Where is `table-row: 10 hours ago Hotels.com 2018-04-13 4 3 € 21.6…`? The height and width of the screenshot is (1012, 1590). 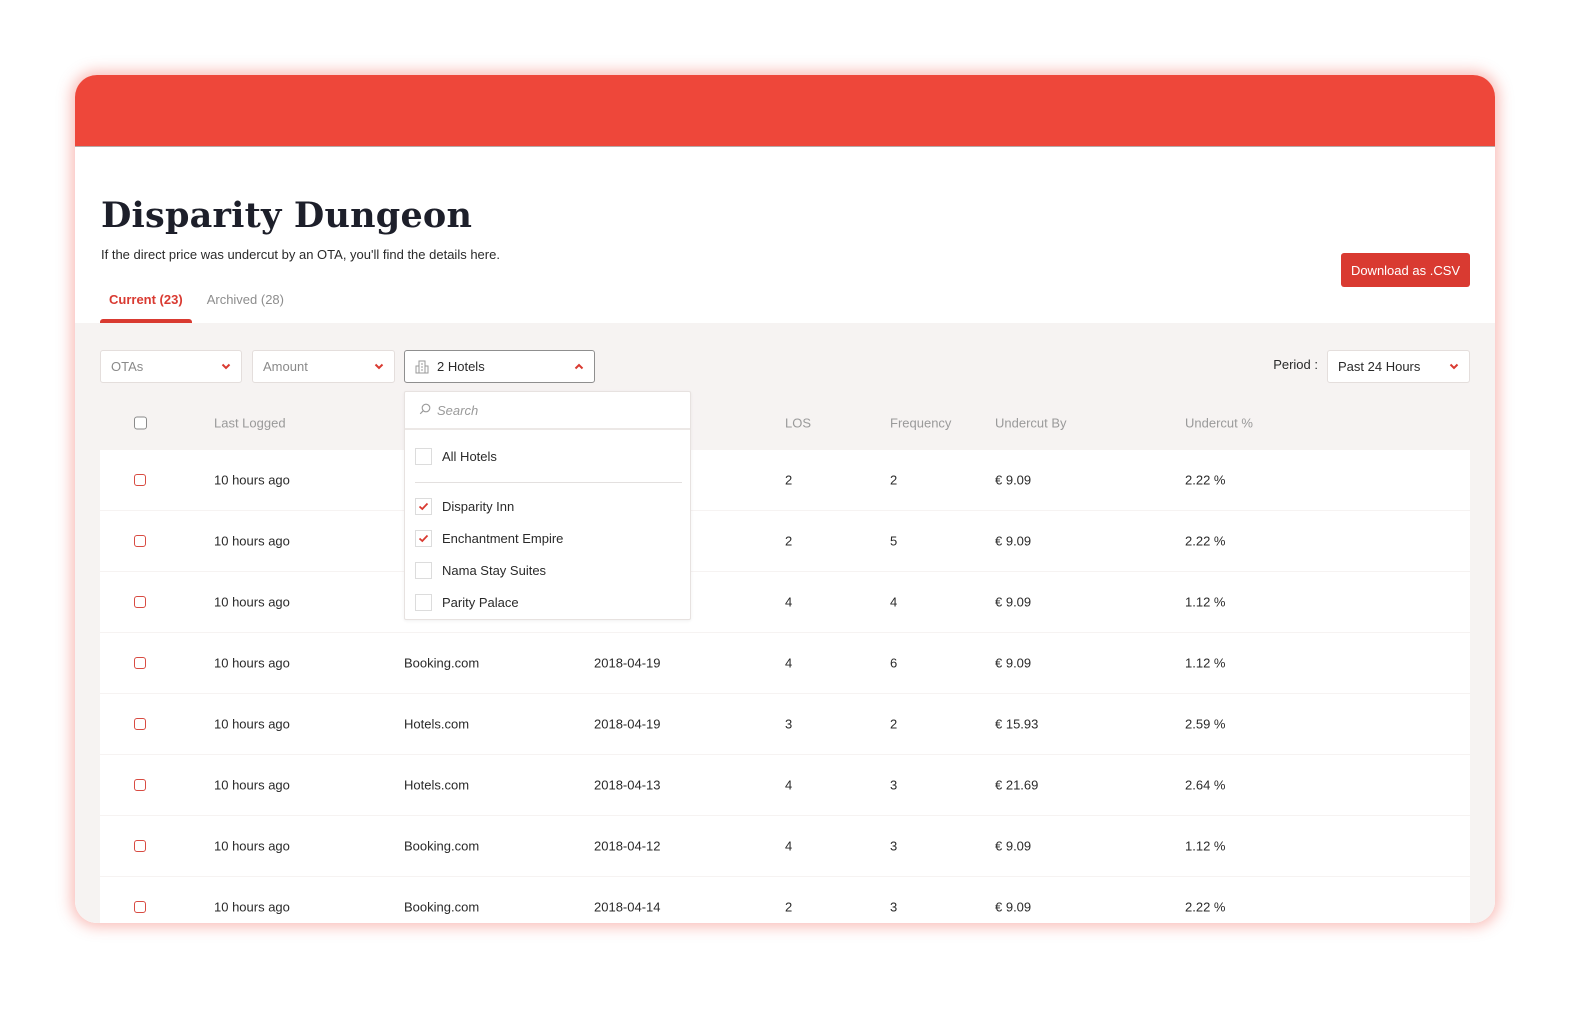 table-row: 10 hours ago Hotels.com 2018-04-13 4 3 € 21.6… is located at coordinates (785, 785).